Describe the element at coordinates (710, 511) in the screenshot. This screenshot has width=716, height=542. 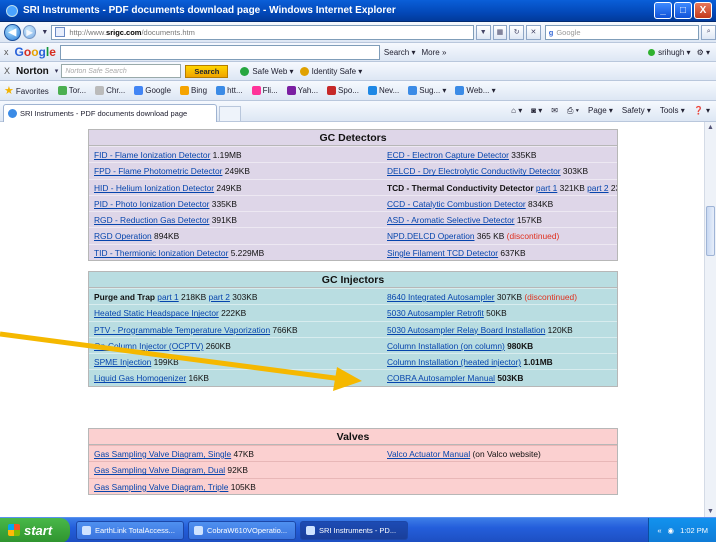
I see `scroll-down-icon: ▼` at that location.